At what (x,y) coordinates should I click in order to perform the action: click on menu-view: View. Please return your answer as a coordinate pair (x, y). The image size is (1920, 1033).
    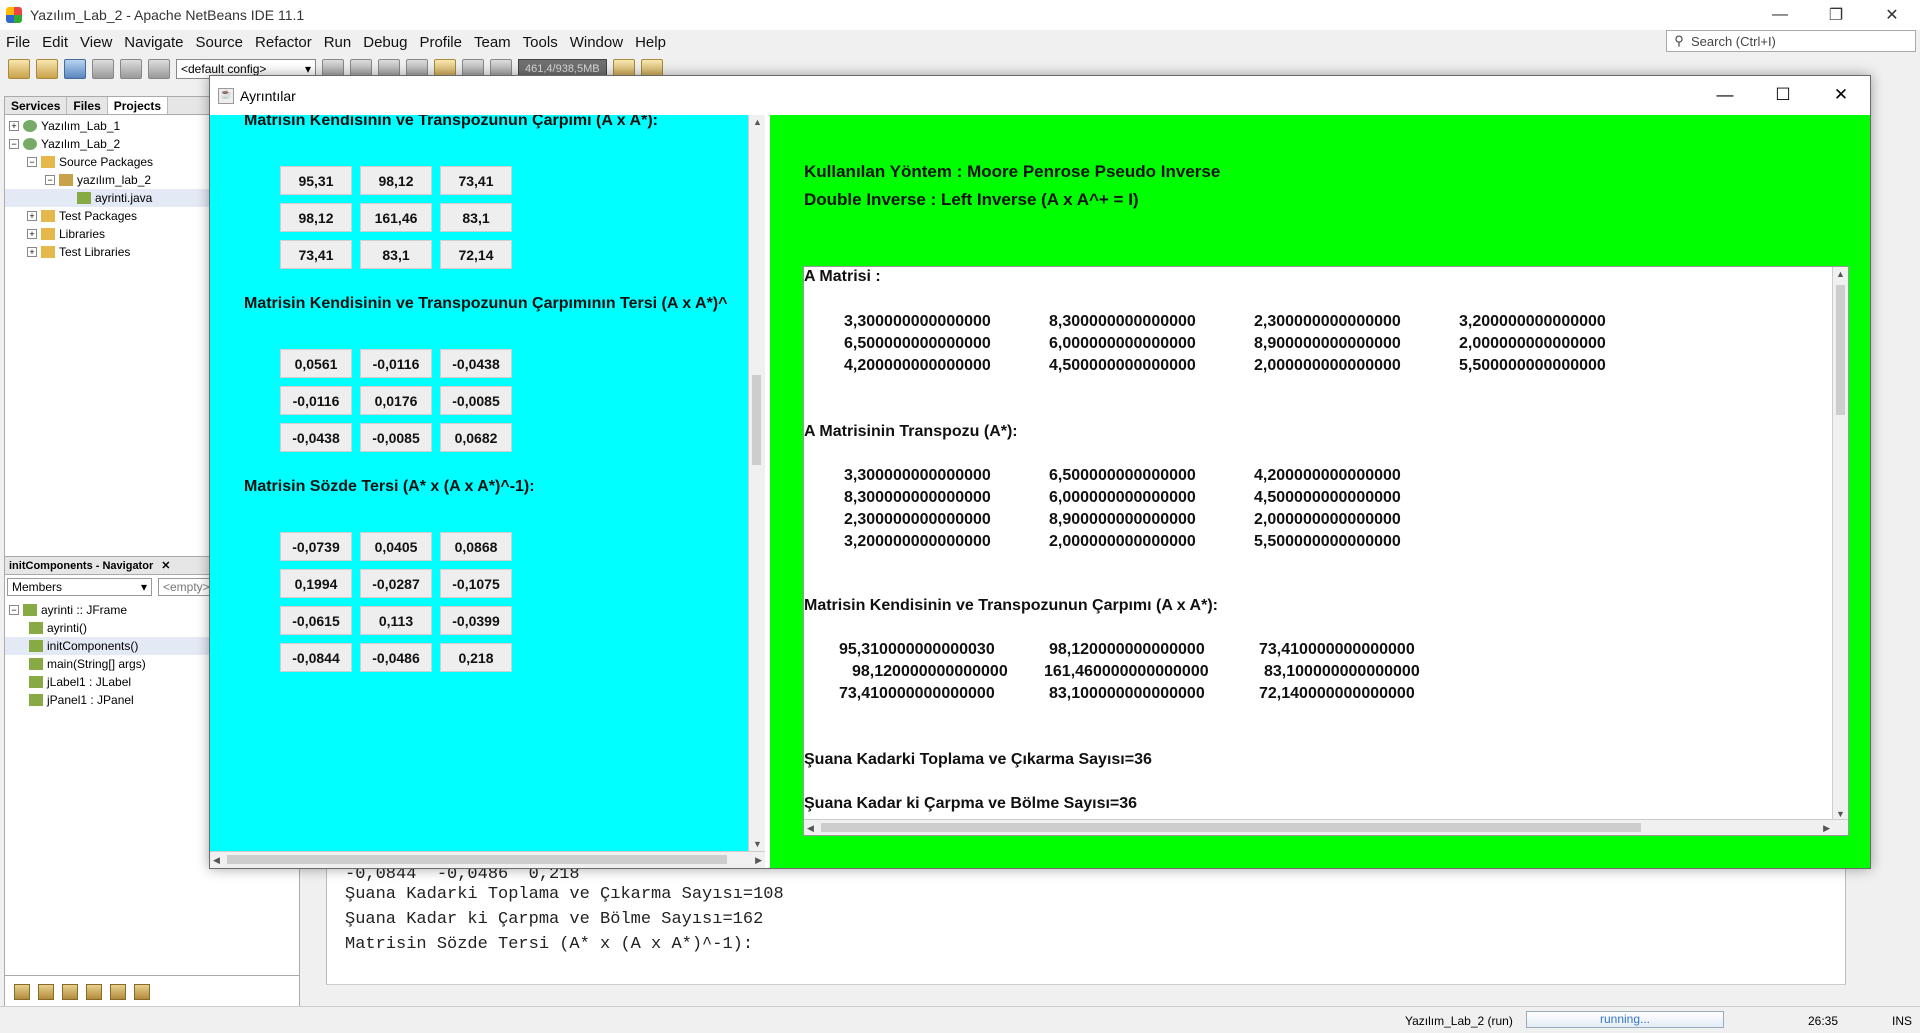
    Looking at the image, I should click on (96, 42).